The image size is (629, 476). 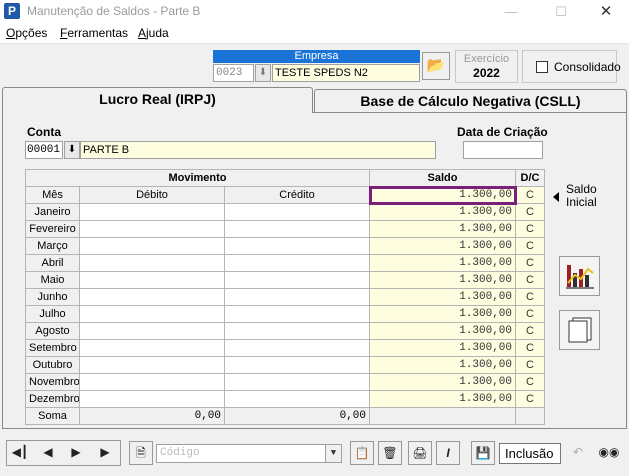 What do you see at coordinates (249, 453) in the screenshot?
I see `codigo-select: Código ▼` at bounding box center [249, 453].